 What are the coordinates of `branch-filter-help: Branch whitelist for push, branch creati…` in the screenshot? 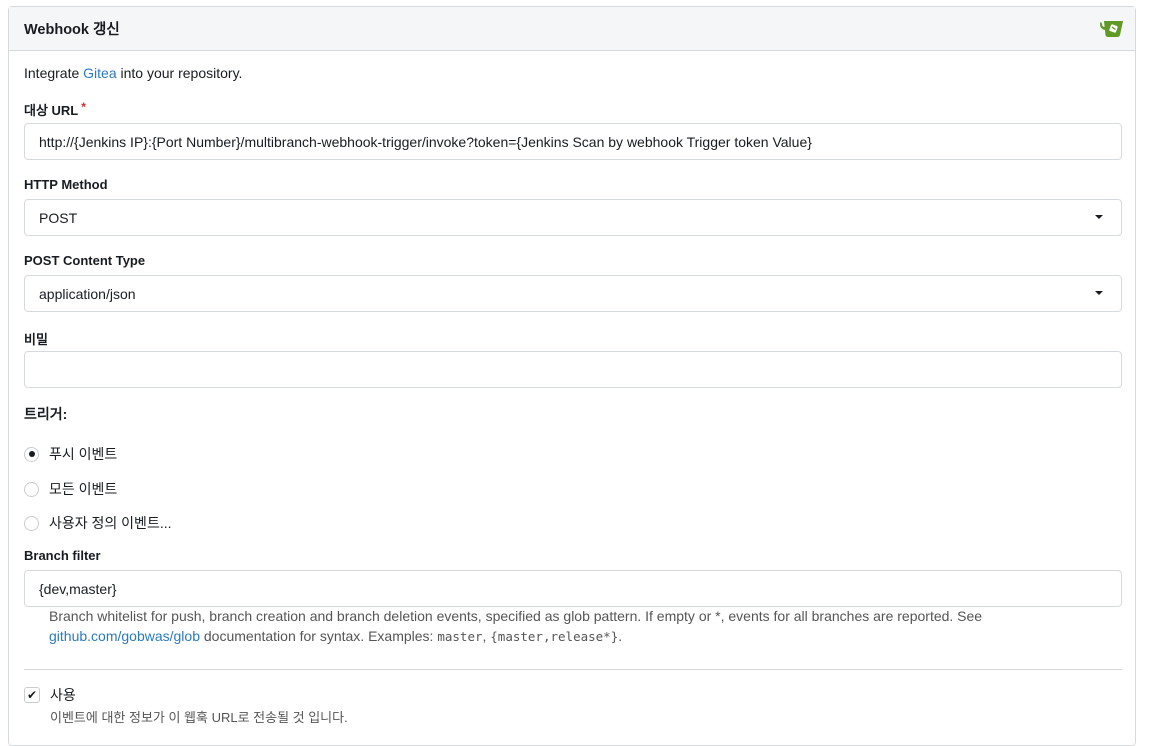 It's located at (516, 626).